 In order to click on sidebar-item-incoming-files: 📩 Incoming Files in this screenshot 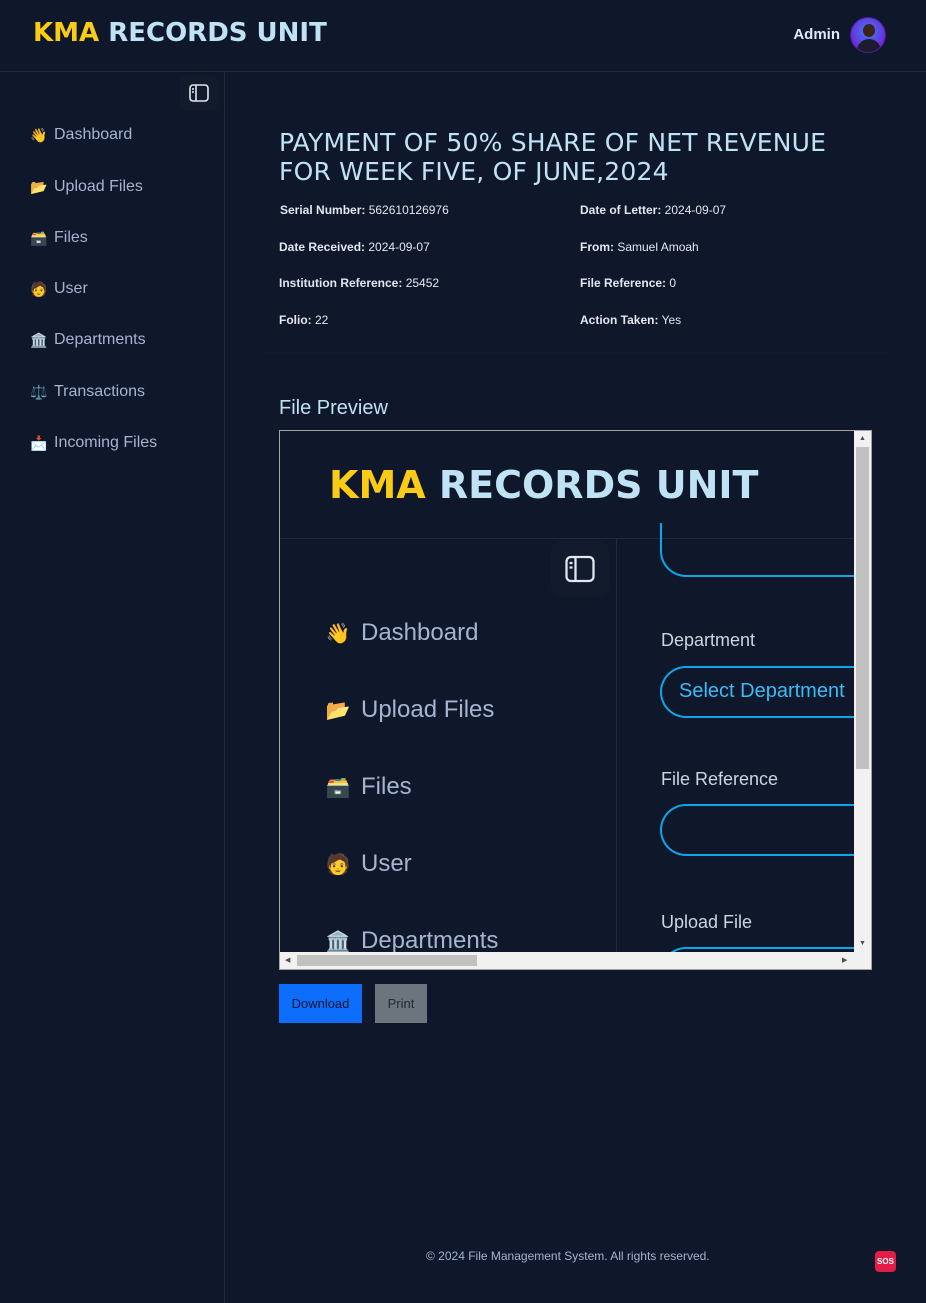, I will do `click(93, 443)`.